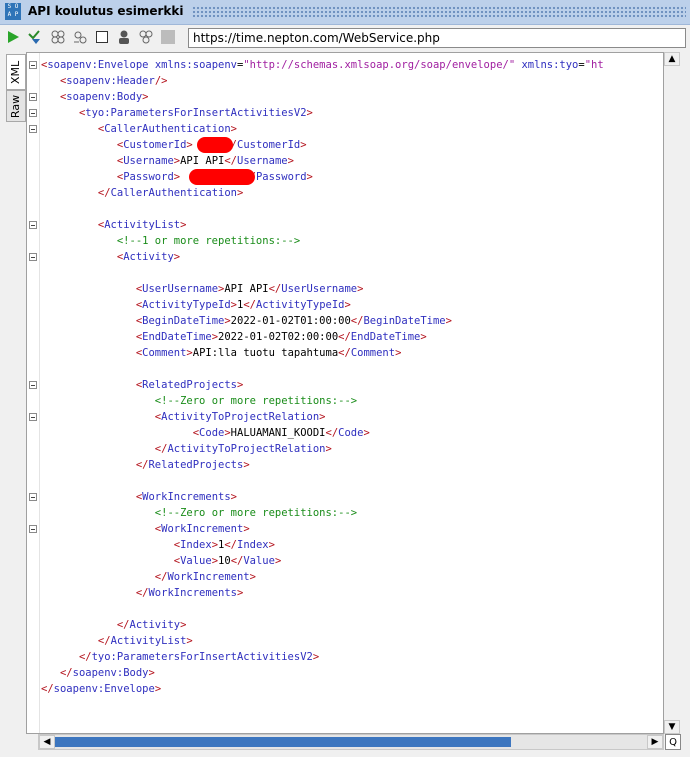  What do you see at coordinates (322, 449) in the screenshot?
I see `code-line: </ActivityToProjectRelation>` at bounding box center [322, 449].